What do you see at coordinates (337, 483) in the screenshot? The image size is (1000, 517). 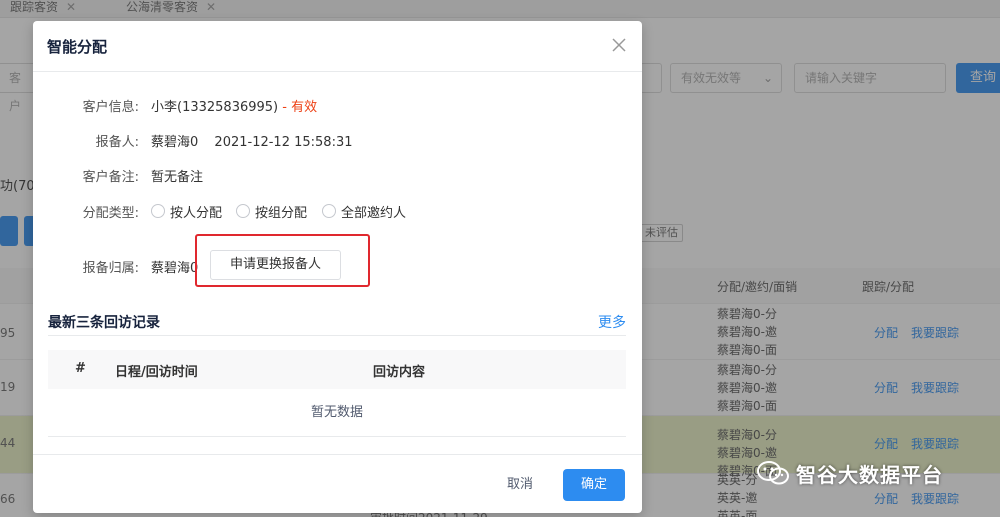 I see `dialog-footer: 取消 确定` at bounding box center [337, 483].